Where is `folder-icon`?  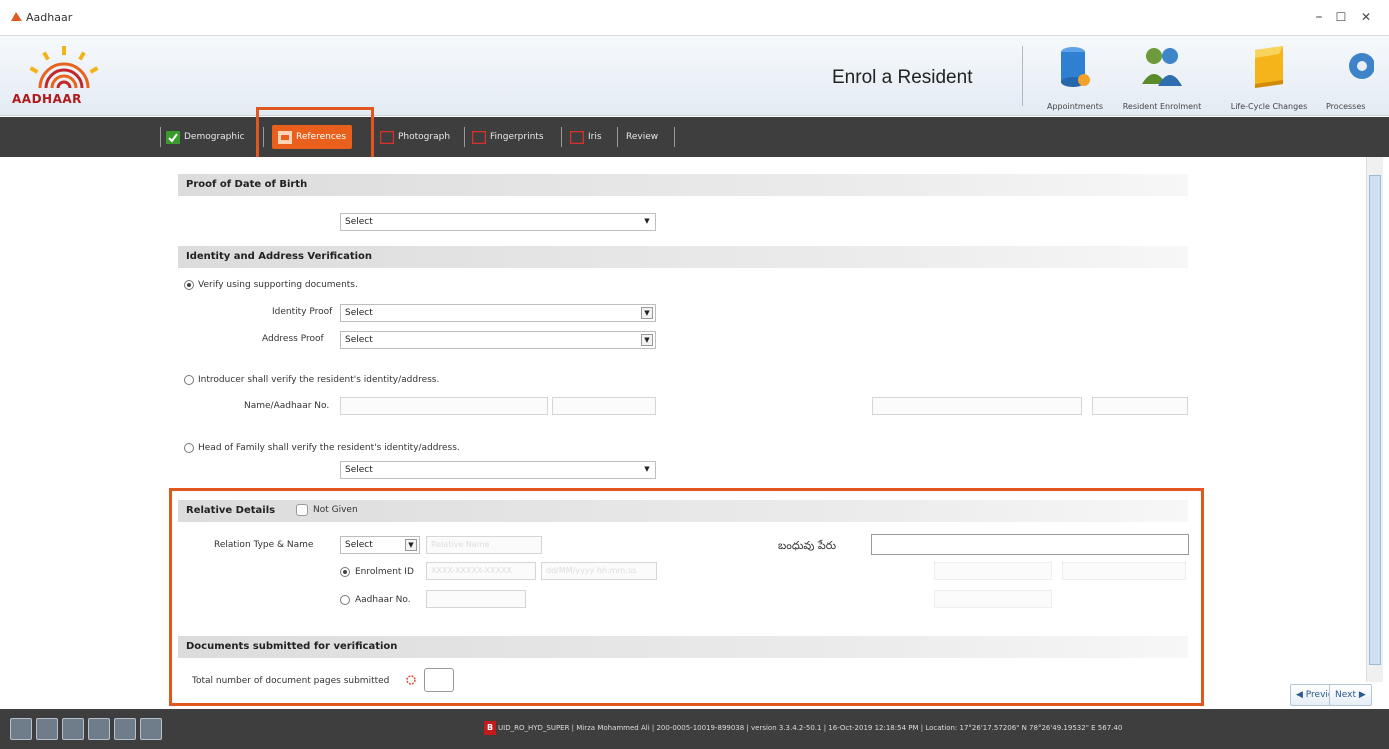
folder-icon is located at coordinates (1269, 67).